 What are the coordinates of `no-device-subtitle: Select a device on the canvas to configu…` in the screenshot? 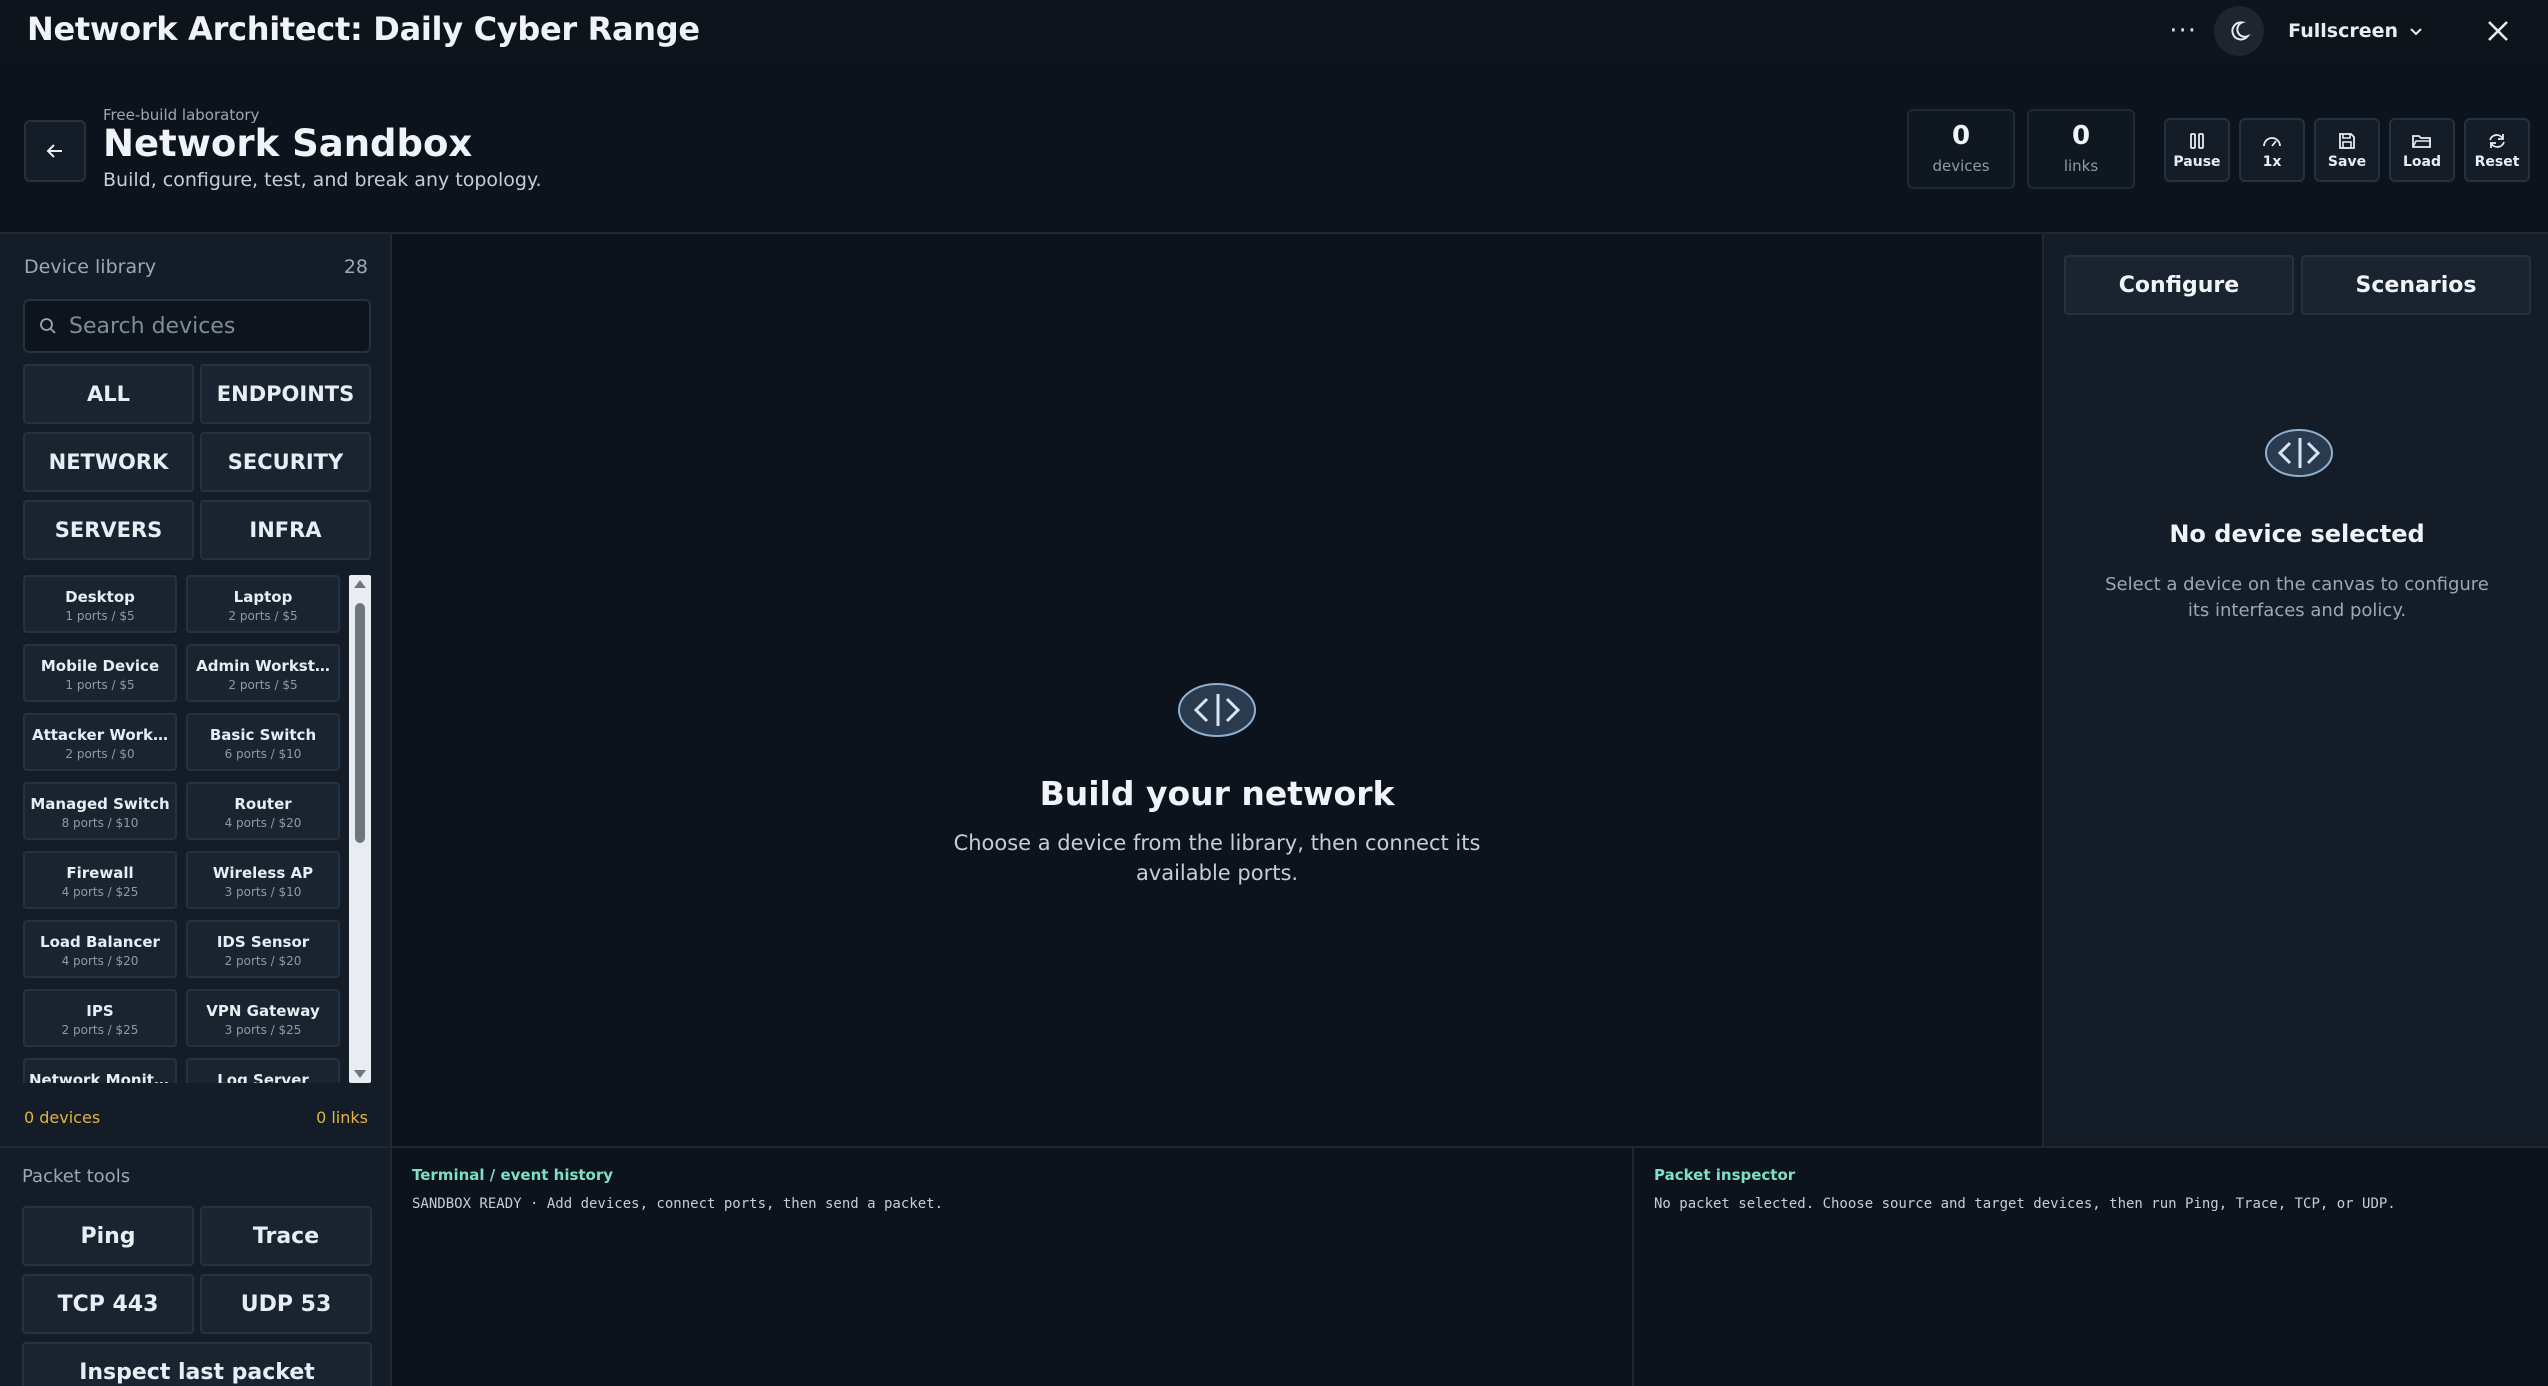 It's located at (2297, 597).